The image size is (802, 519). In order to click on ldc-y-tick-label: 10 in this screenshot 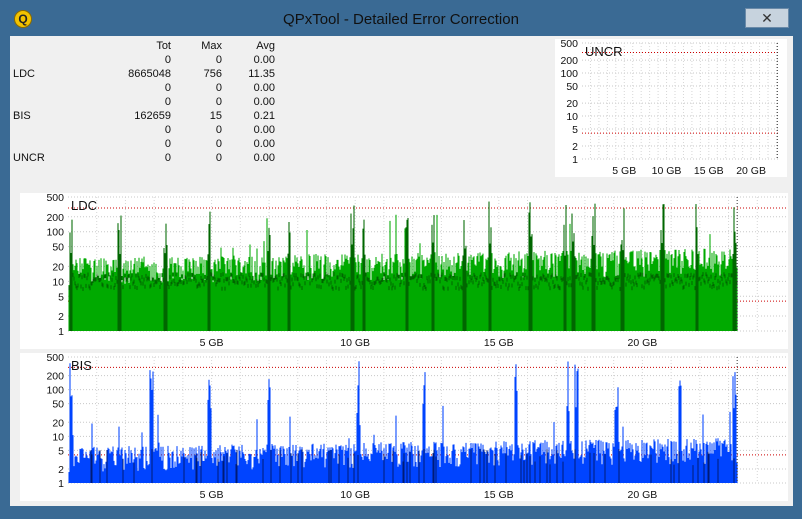, I will do `click(58, 282)`.